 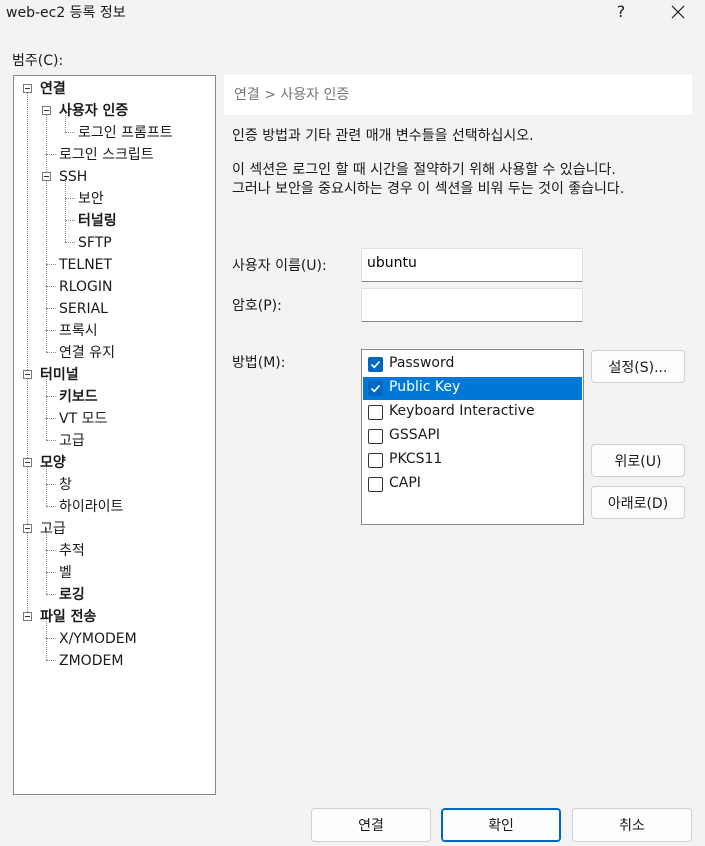 I want to click on method-item-label: PKCS11, so click(x=416, y=459).